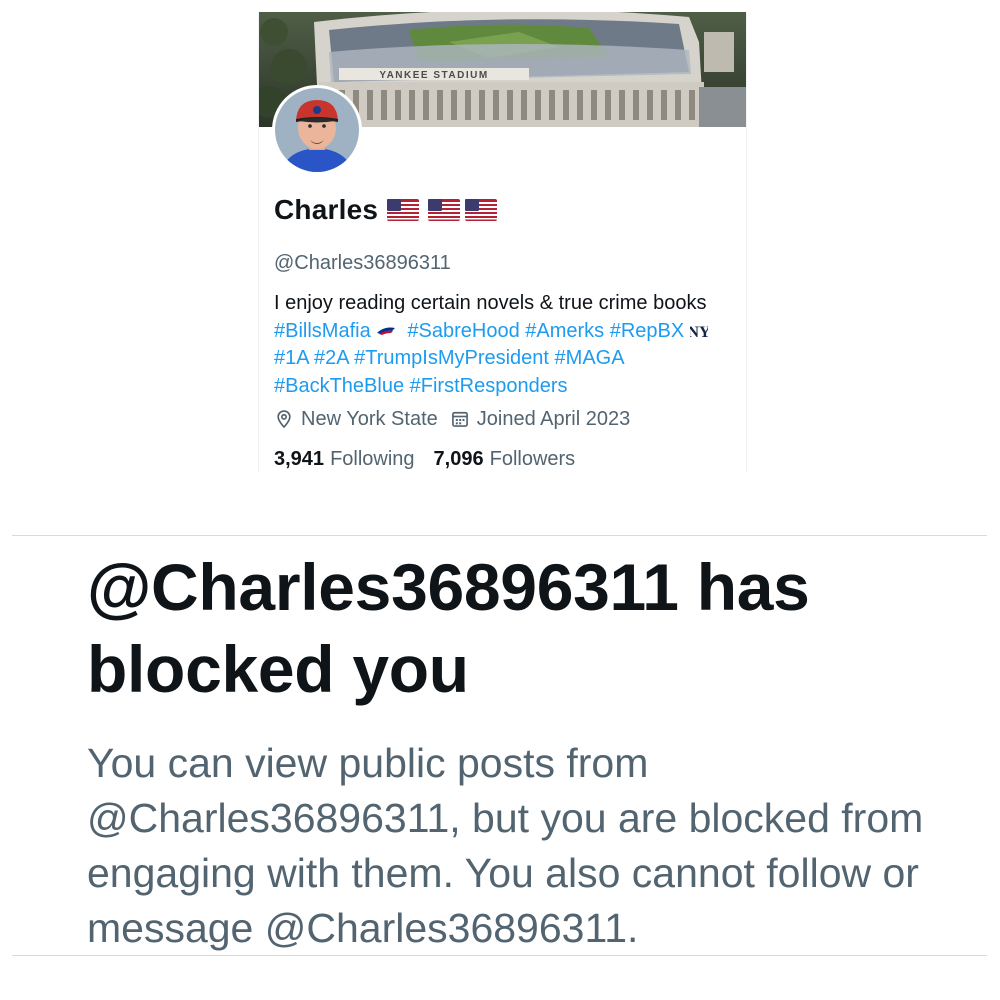  What do you see at coordinates (448, 628) in the screenshot?
I see `blocked-title: @Charles36896311 has blocked you` at bounding box center [448, 628].